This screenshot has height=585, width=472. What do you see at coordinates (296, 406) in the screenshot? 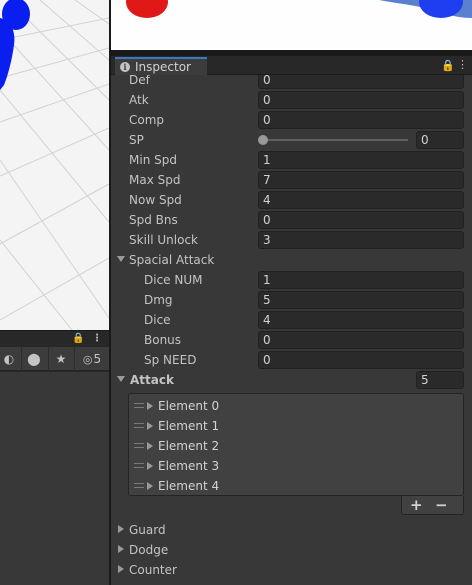
I see `list-item: Element 0` at bounding box center [296, 406].